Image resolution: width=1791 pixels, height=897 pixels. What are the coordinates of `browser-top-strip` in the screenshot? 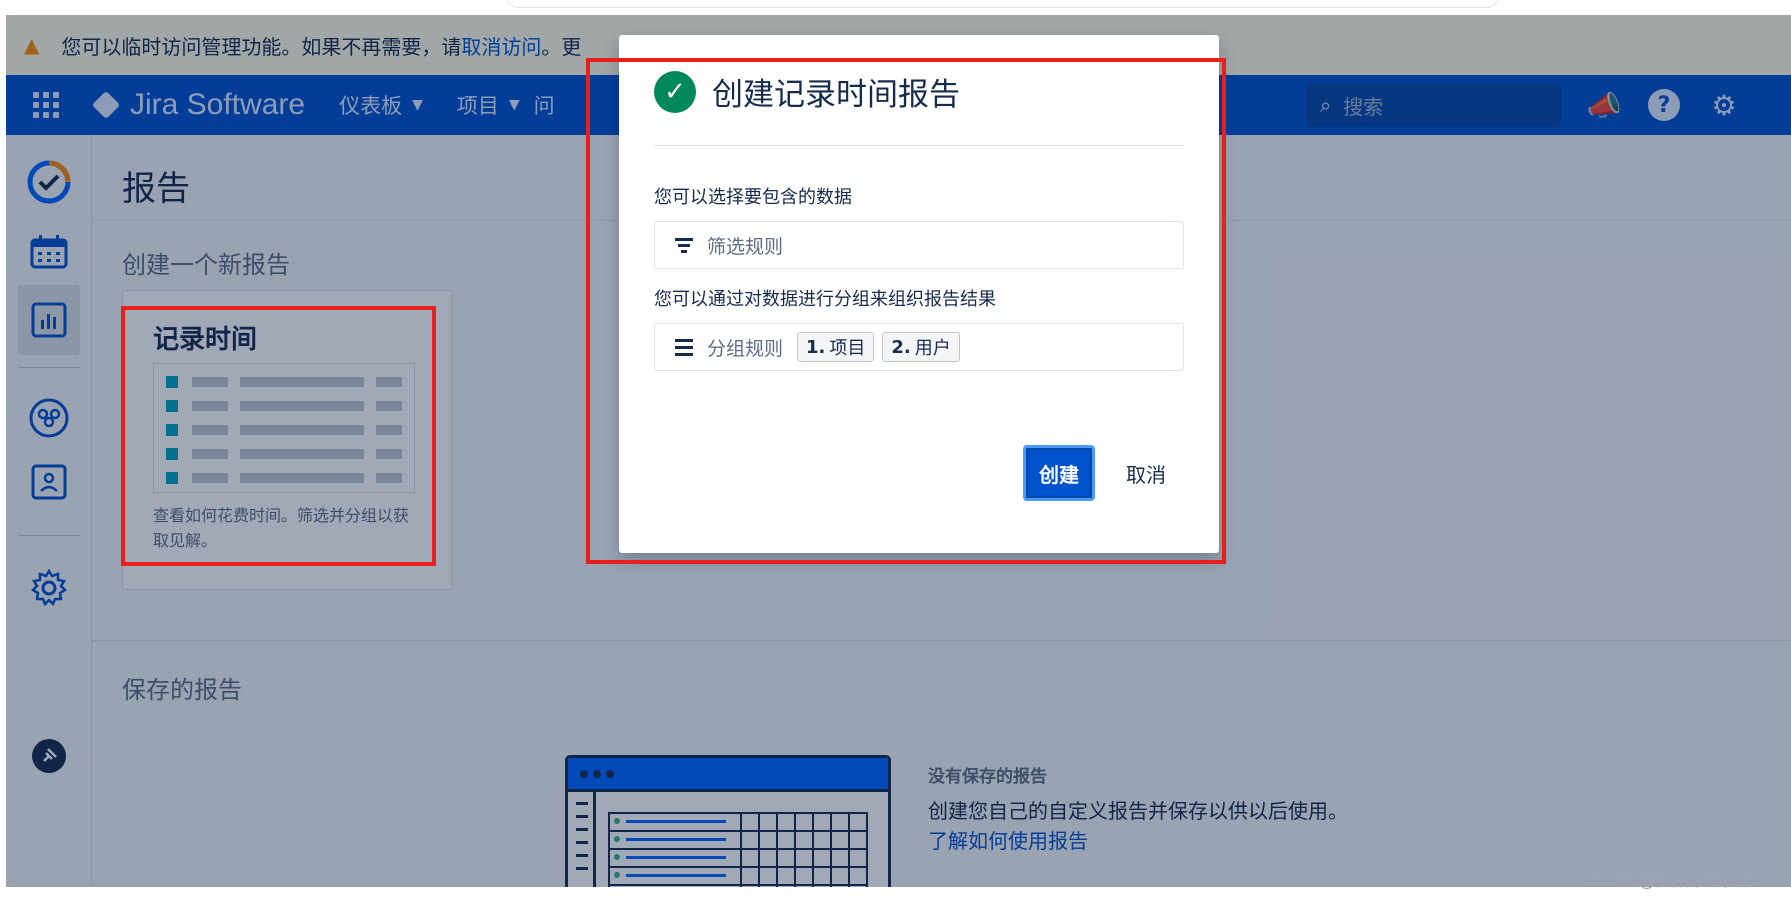 It's located at (895, 7).